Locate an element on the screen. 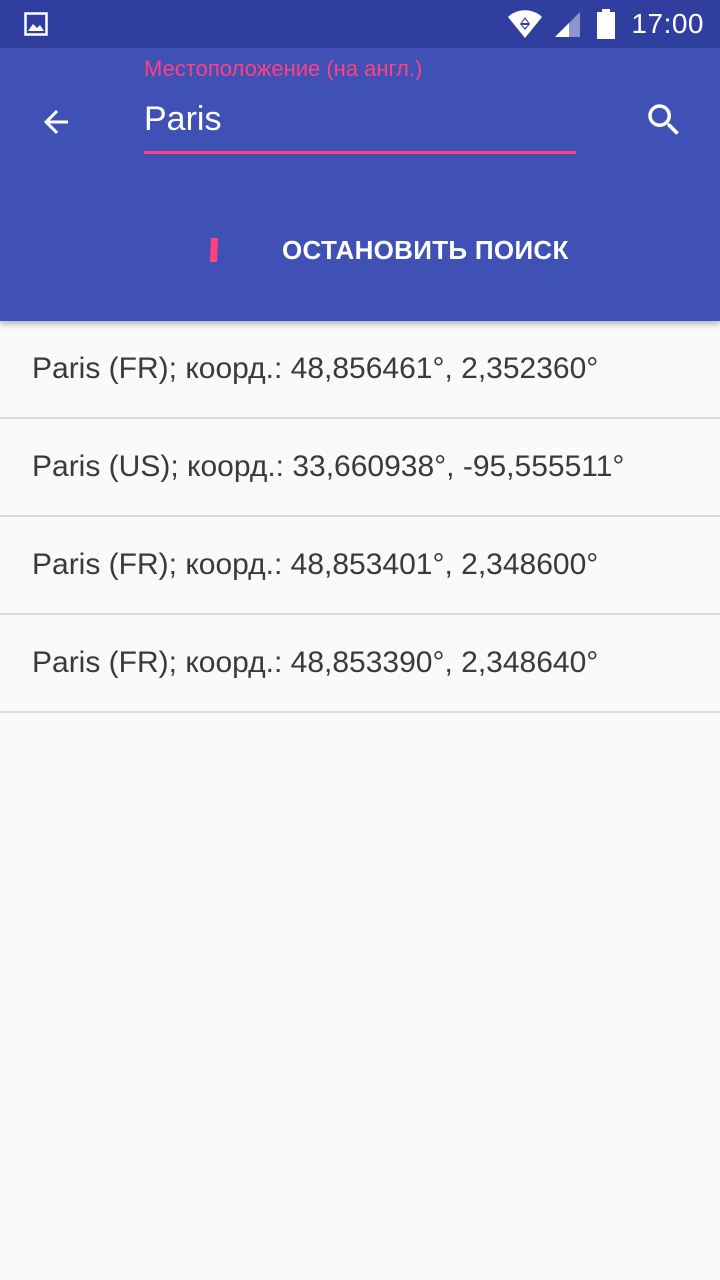 The image size is (720, 1280). status-bar: 17:00 is located at coordinates (360, 24).